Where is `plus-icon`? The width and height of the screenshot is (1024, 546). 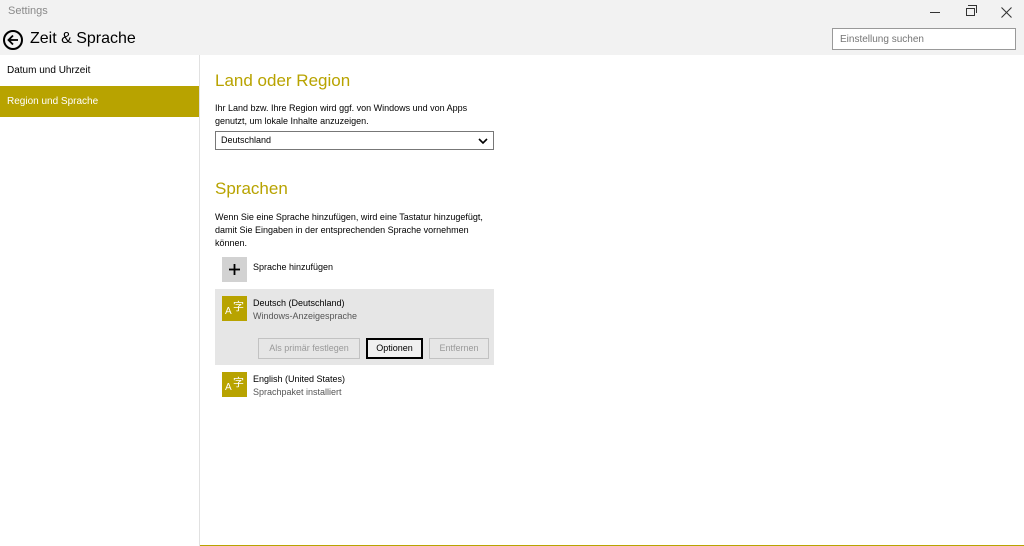
plus-icon is located at coordinates (234, 269).